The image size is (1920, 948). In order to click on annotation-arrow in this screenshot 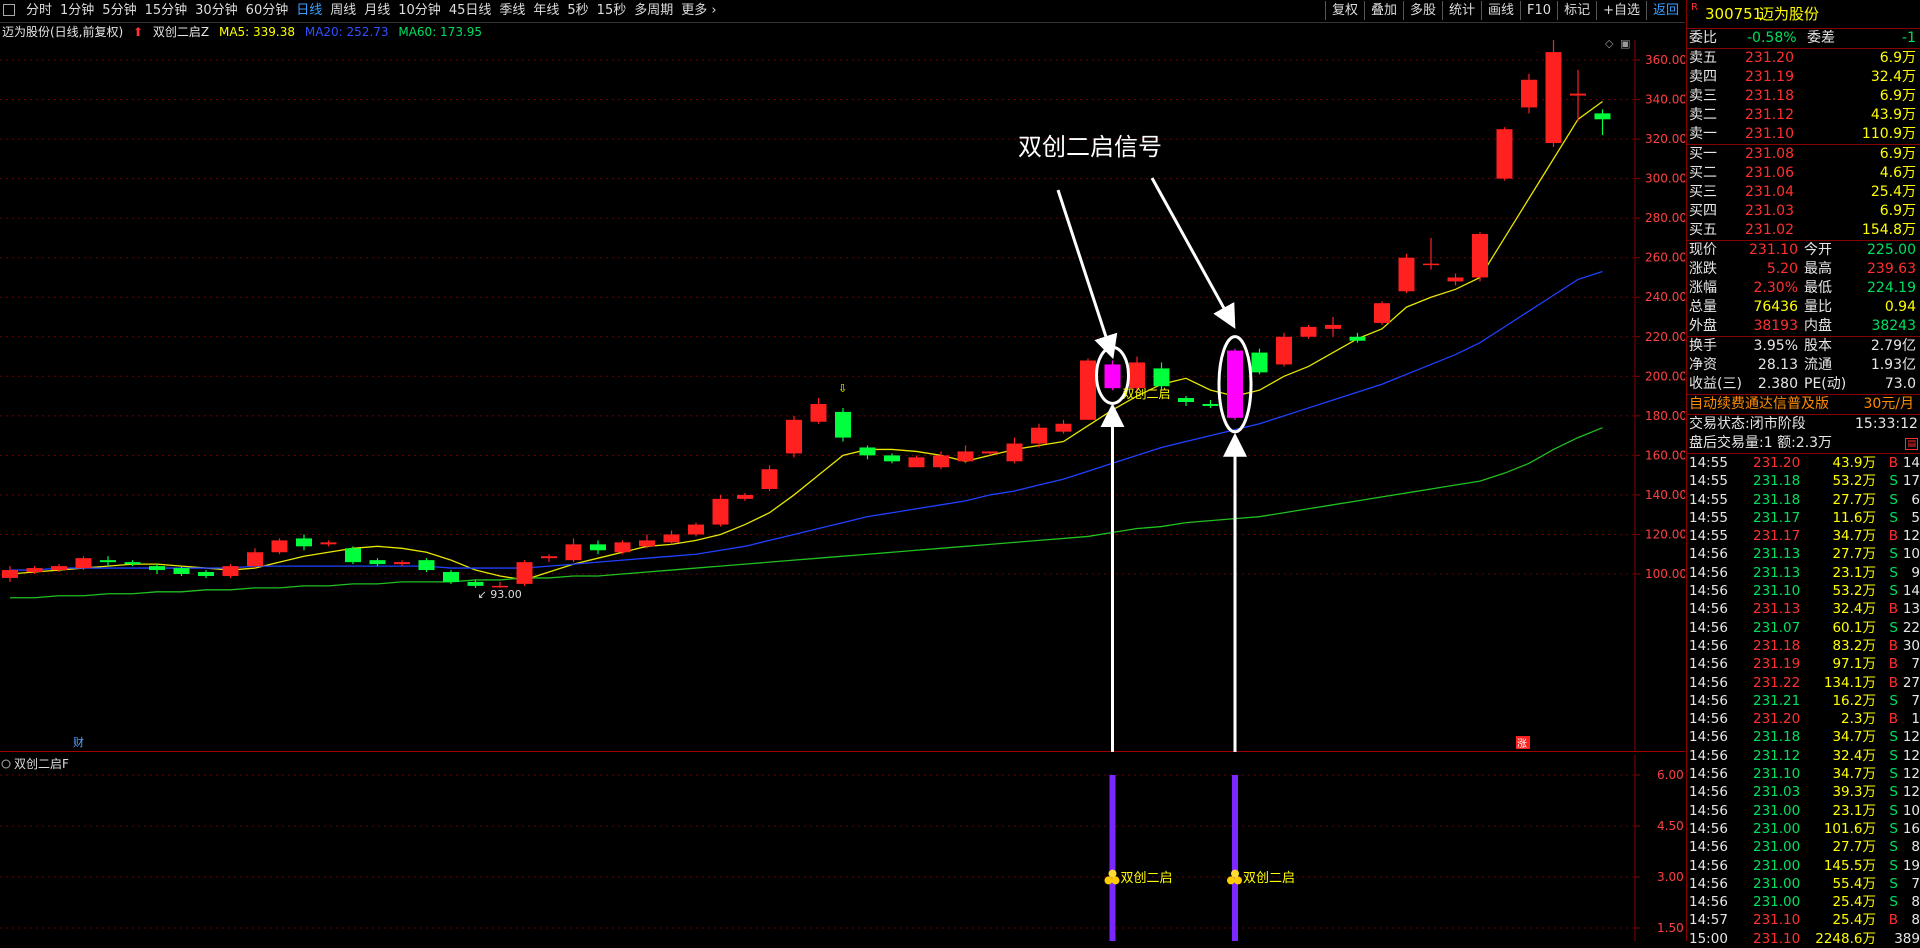, I will do `click(1087, 274)`.